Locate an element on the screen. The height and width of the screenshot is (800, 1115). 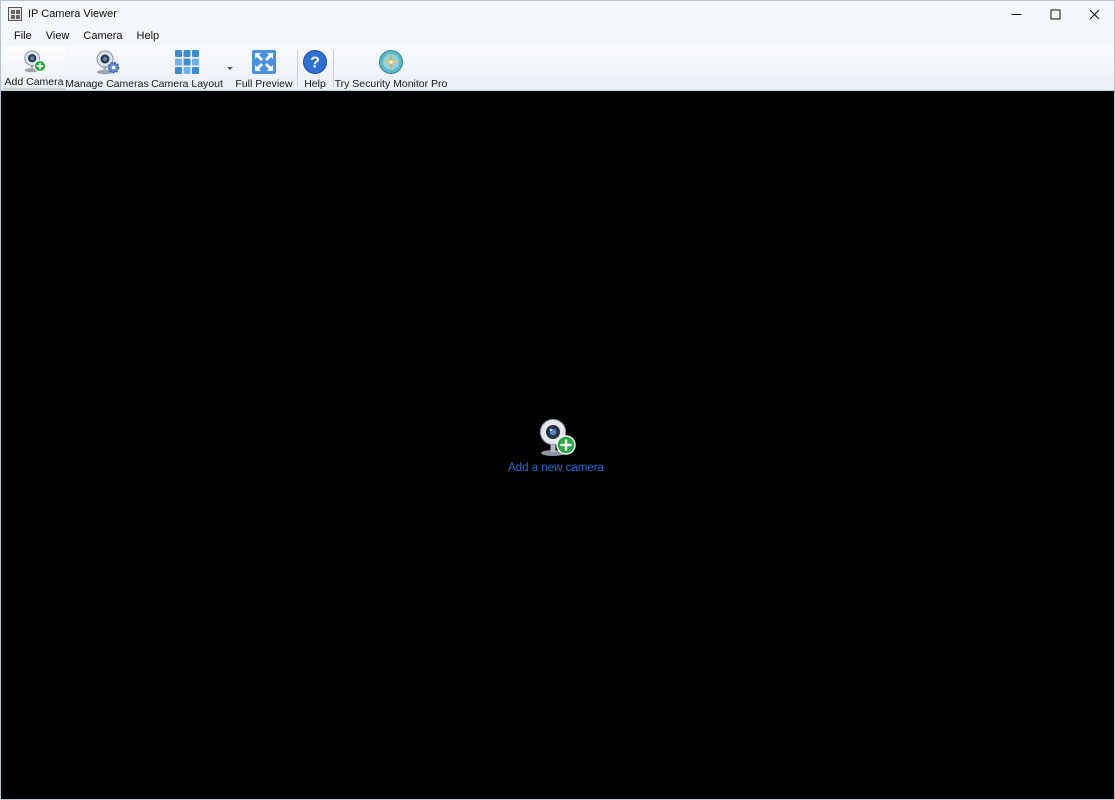
maximize-button is located at coordinates (1055, 14).